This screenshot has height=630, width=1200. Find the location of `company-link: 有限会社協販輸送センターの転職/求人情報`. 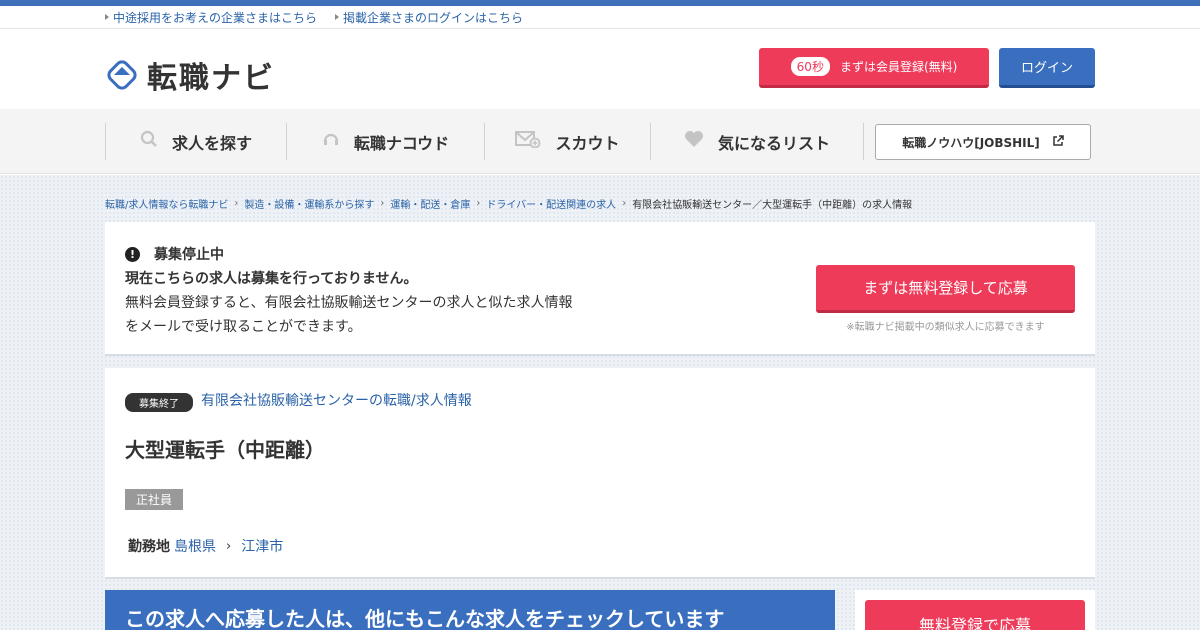

company-link: 有限会社協販輸送センターの転職/求人情報 is located at coordinates (336, 400).